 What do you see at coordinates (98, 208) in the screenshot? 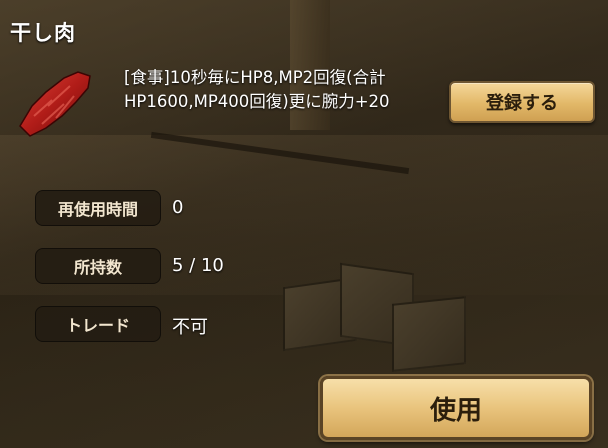
I see `stat-label-cooldown: 再使用時間` at bounding box center [98, 208].